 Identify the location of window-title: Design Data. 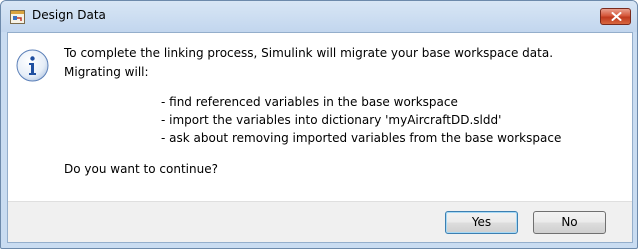
(69, 15).